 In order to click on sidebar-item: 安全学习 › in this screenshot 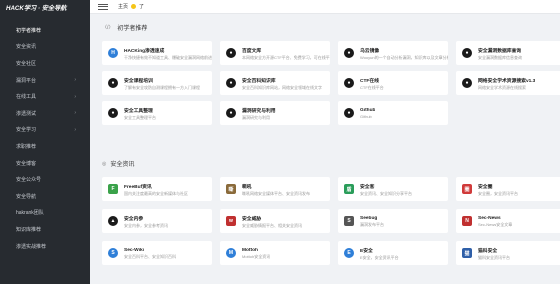, I will do `click(45, 130)`.